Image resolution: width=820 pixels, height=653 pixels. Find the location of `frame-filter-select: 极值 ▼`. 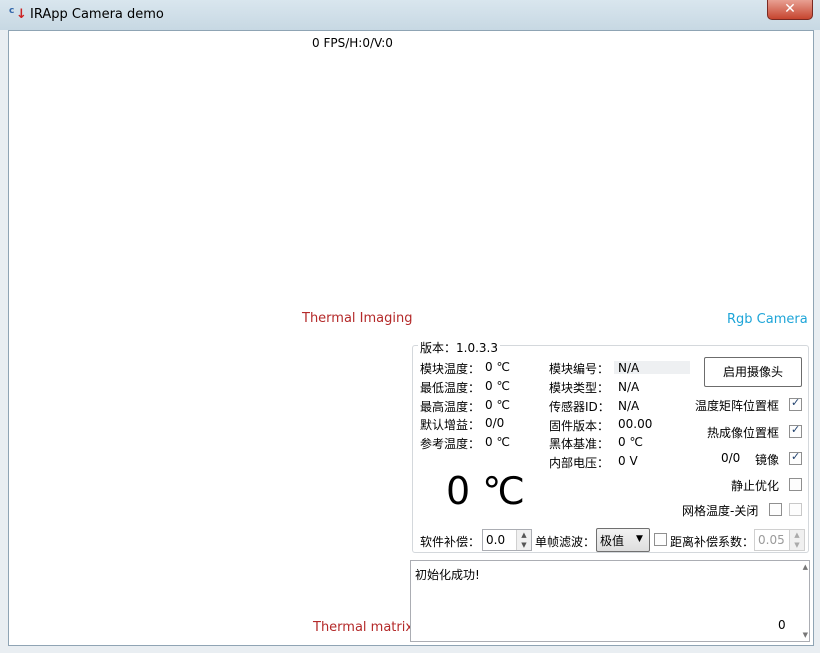

frame-filter-select: 极值 ▼ is located at coordinates (623, 540).